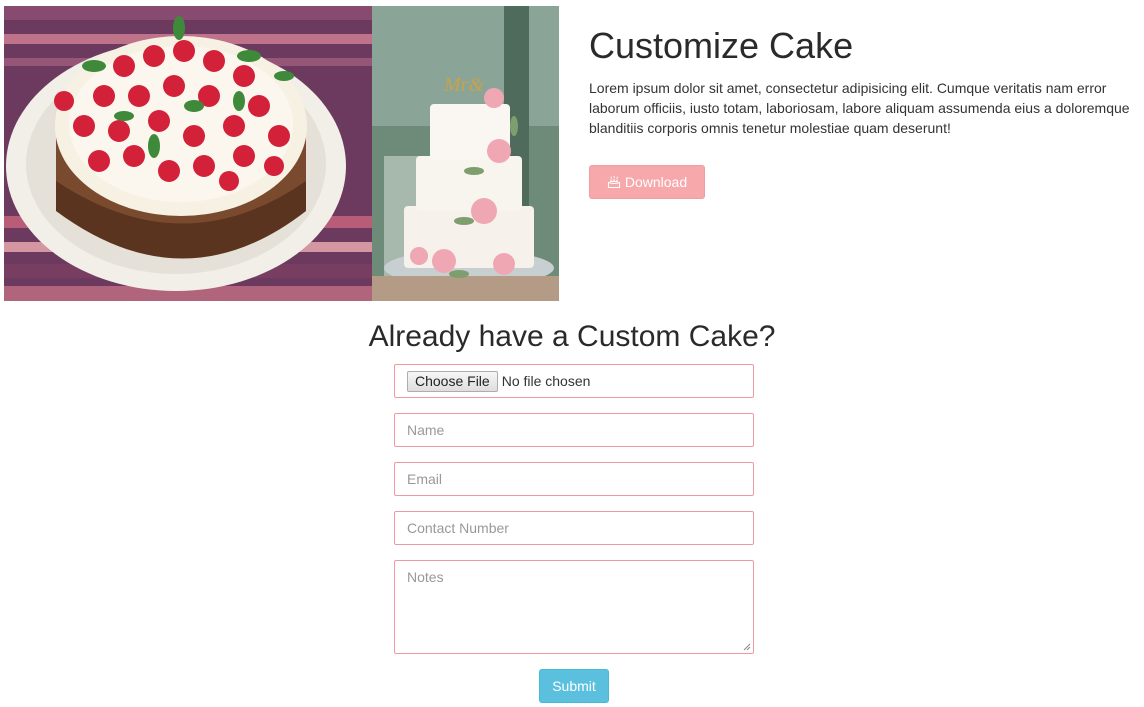 This screenshot has height=707, width=1144. Describe the element at coordinates (458, 528) in the screenshot. I see `contact-number-placeholder: Contact Number` at that location.